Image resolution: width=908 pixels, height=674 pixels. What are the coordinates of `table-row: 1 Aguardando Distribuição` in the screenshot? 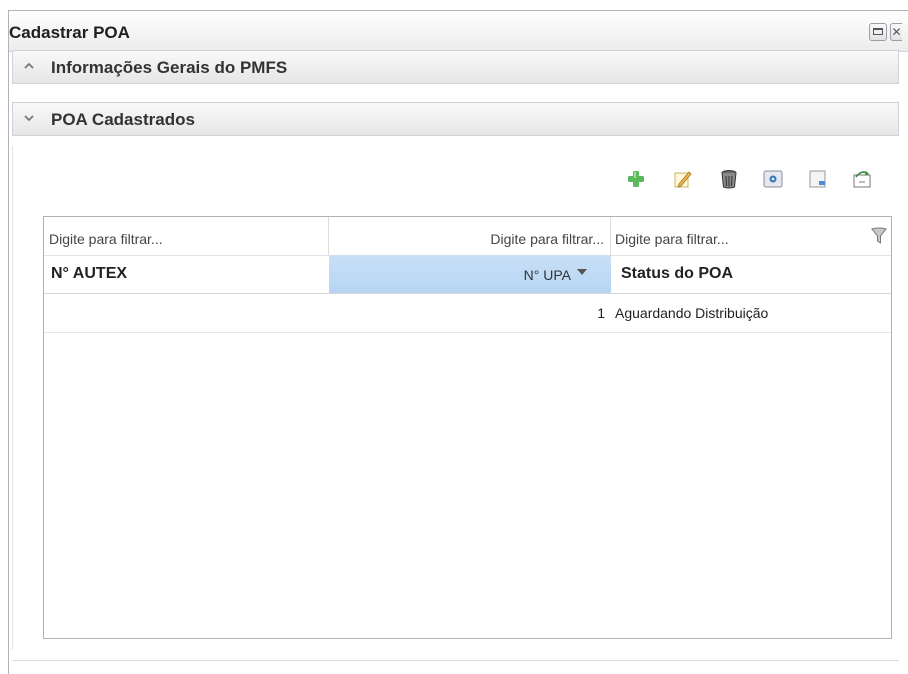 It's located at (467, 313).